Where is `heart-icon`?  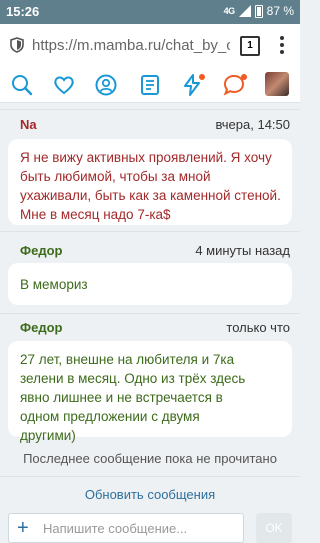 heart-icon is located at coordinates (64, 85).